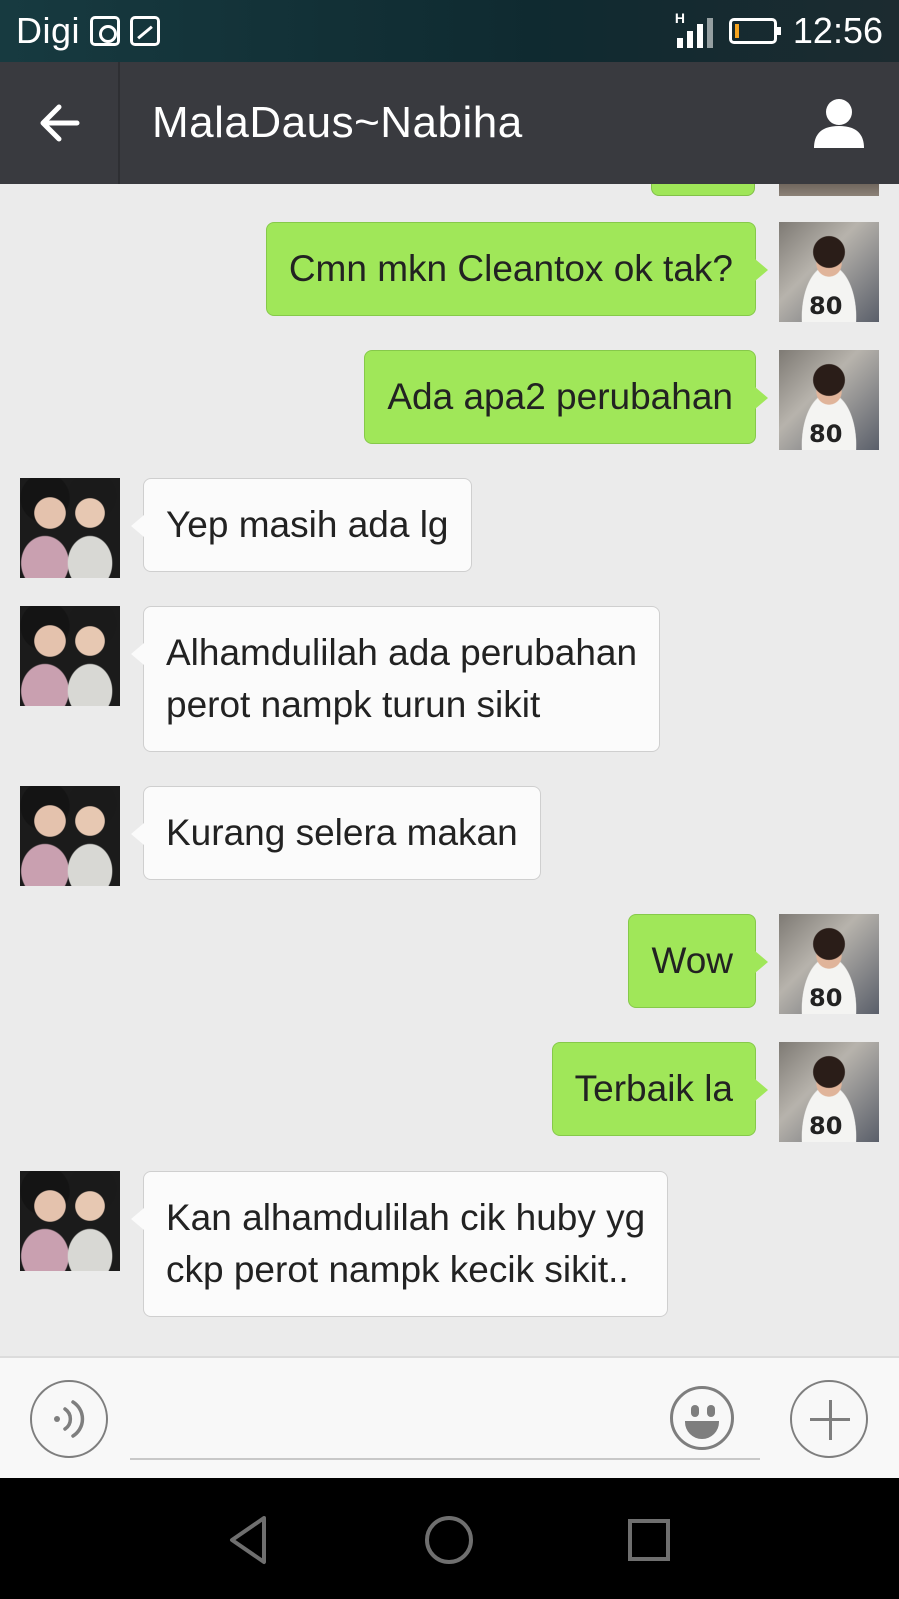 This screenshot has height=1599, width=899. Describe the element at coordinates (145, 31) in the screenshot. I see `gallery-icon` at that location.